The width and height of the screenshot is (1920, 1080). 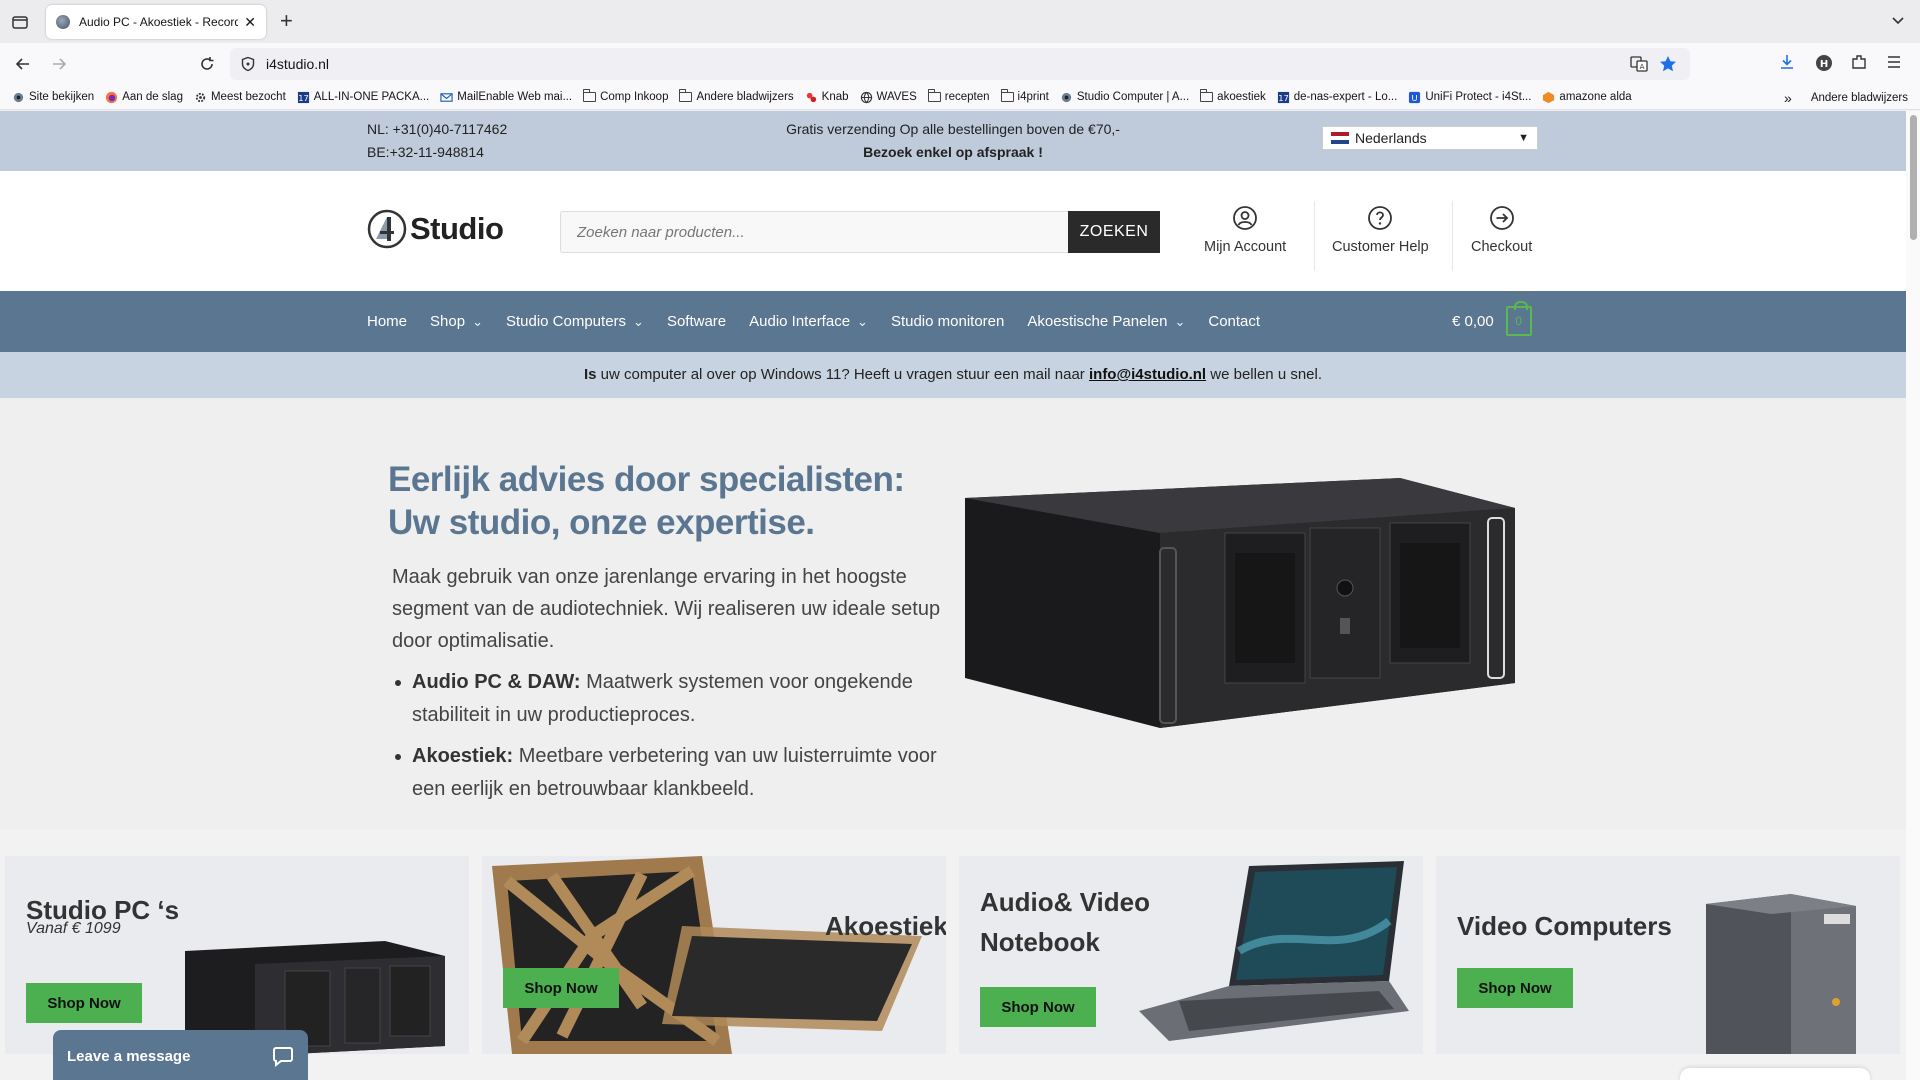 What do you see at coordinates (156, 22) in the screenshot?
I see `browser-tab: Audio PC - Akoestiek - Recording ✕` at bounding box center [156, 22].